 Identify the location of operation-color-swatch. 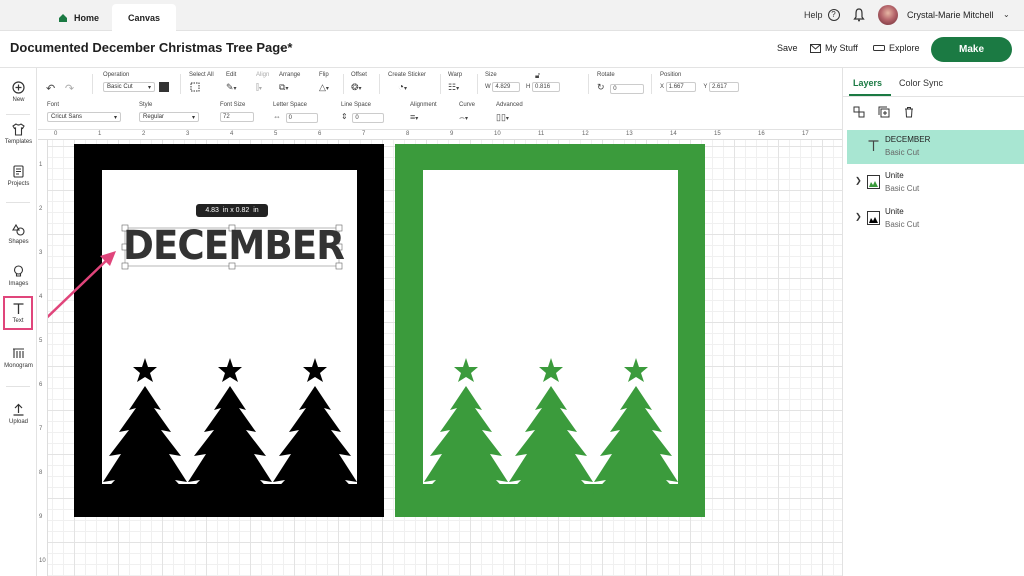
(164, 87).